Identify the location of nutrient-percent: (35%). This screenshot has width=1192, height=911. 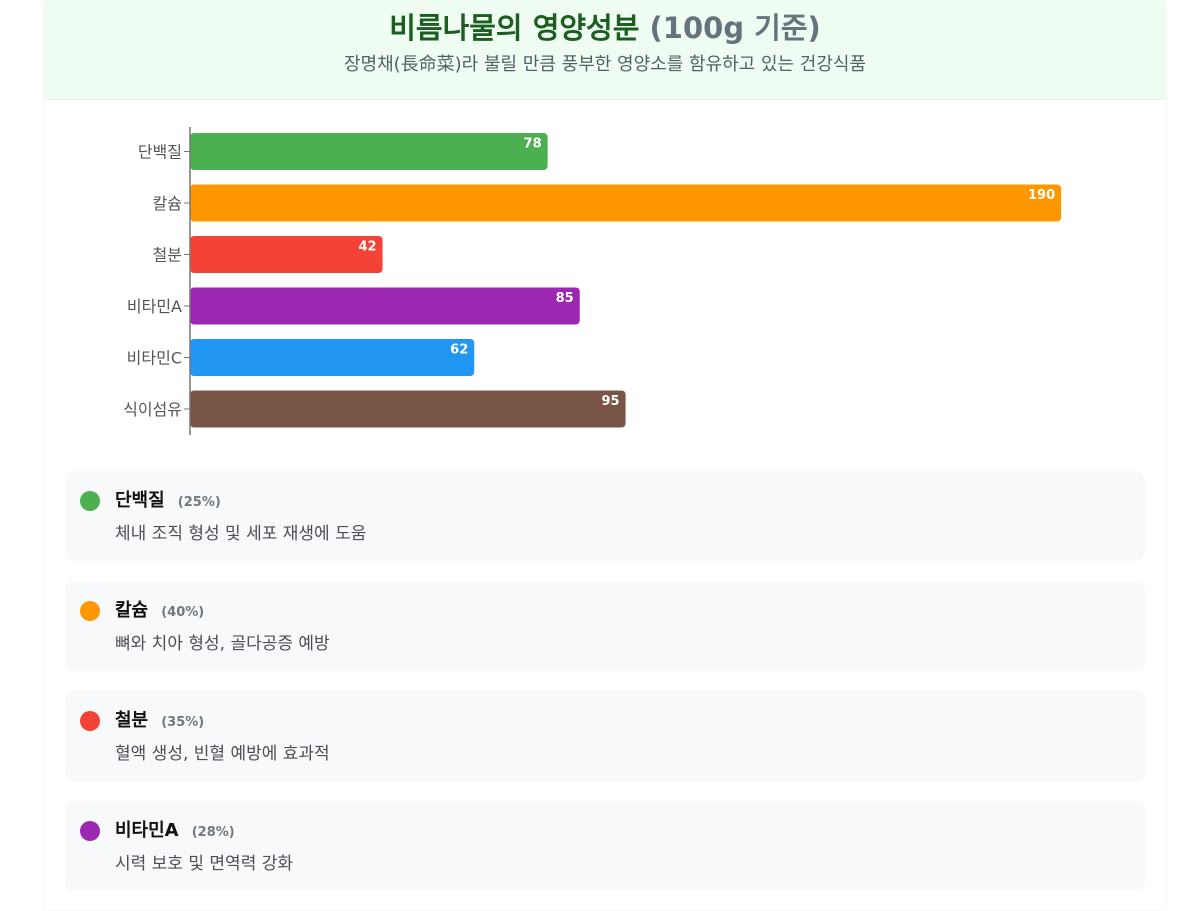
(183, 722).